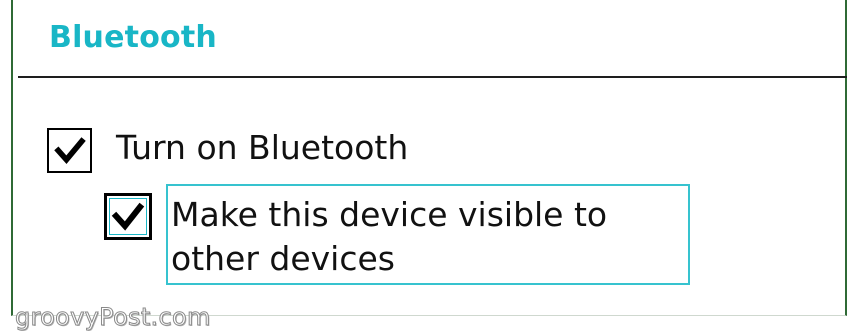  What do you see at coordinates (432, 77) in the screenshot?
I see `section-divider` at bounding box center [432, 77].